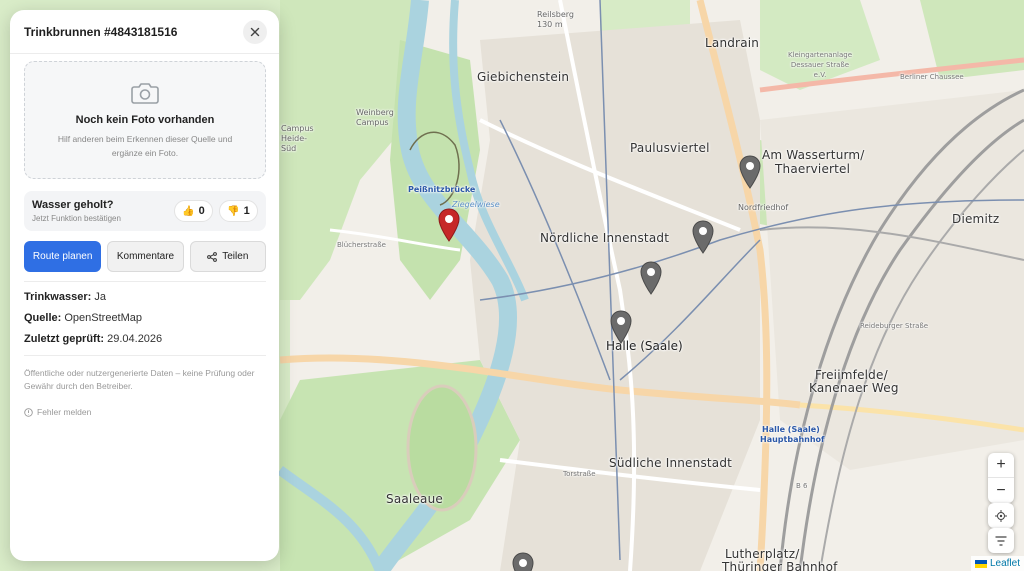 The width and height of the screenshot is (1024, 571). I want to click on report-error-link: Fehler melden, so click(144, 412).